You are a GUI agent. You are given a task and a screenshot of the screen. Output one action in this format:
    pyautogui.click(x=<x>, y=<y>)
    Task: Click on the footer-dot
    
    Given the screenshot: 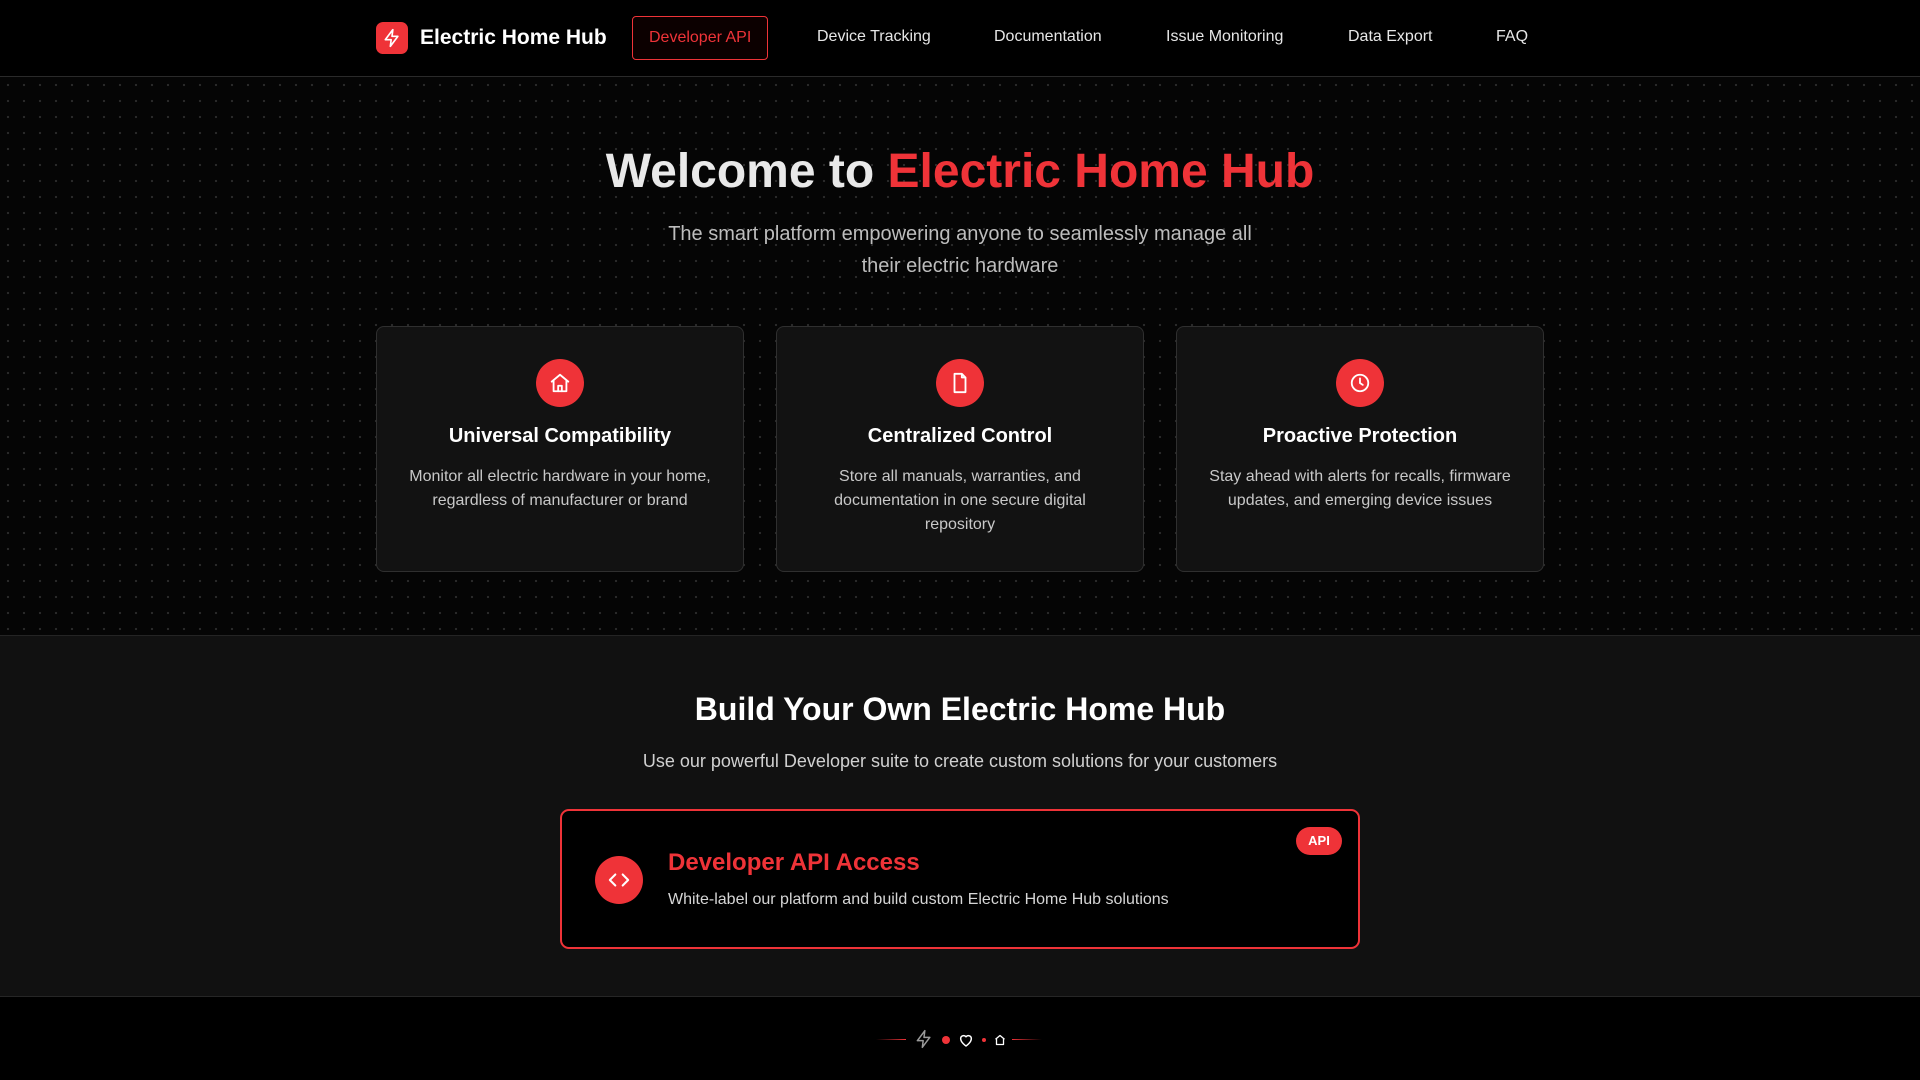 What is the action you would take?
    pyautogui.click(x=946, y=1040)
    